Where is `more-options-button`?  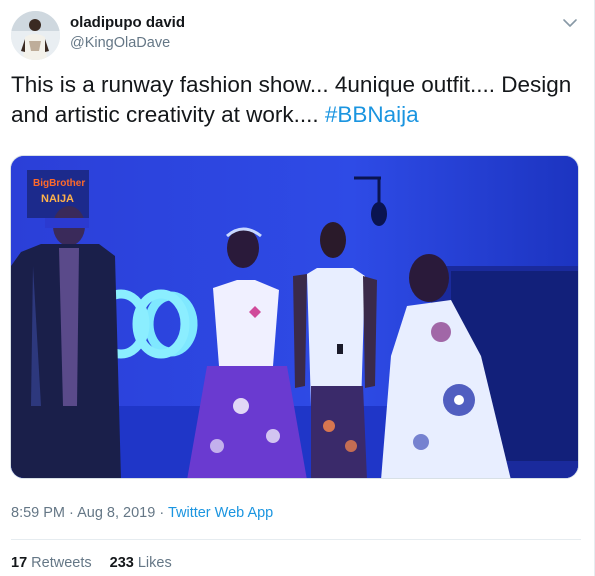 more-options-button is located at coordinates (570, 22).